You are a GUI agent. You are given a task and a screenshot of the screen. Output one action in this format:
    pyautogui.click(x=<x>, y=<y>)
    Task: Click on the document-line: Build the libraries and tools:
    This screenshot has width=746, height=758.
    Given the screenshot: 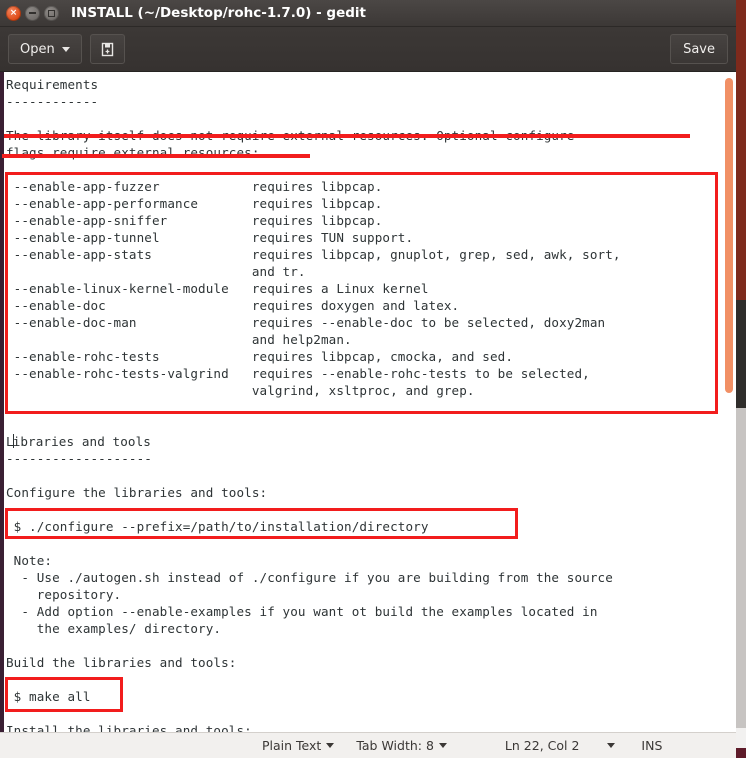 What is the action you would take?
    pyautogui.click(x=121, y=662)
    